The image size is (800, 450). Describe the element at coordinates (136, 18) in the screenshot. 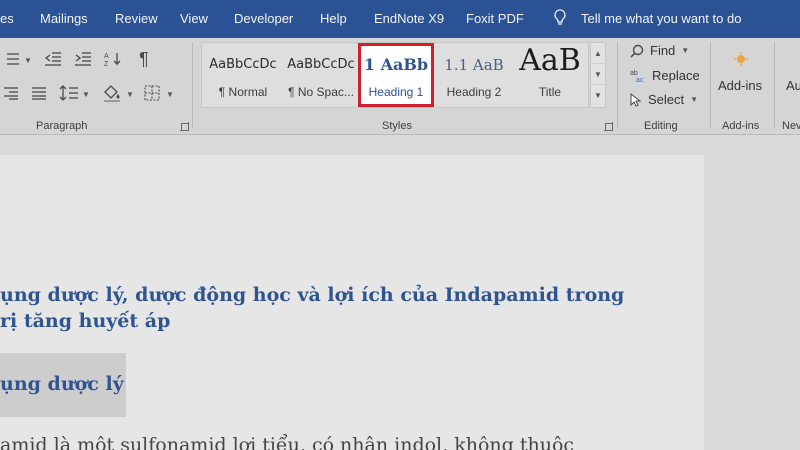

I see `tab-review: Review` at that location.